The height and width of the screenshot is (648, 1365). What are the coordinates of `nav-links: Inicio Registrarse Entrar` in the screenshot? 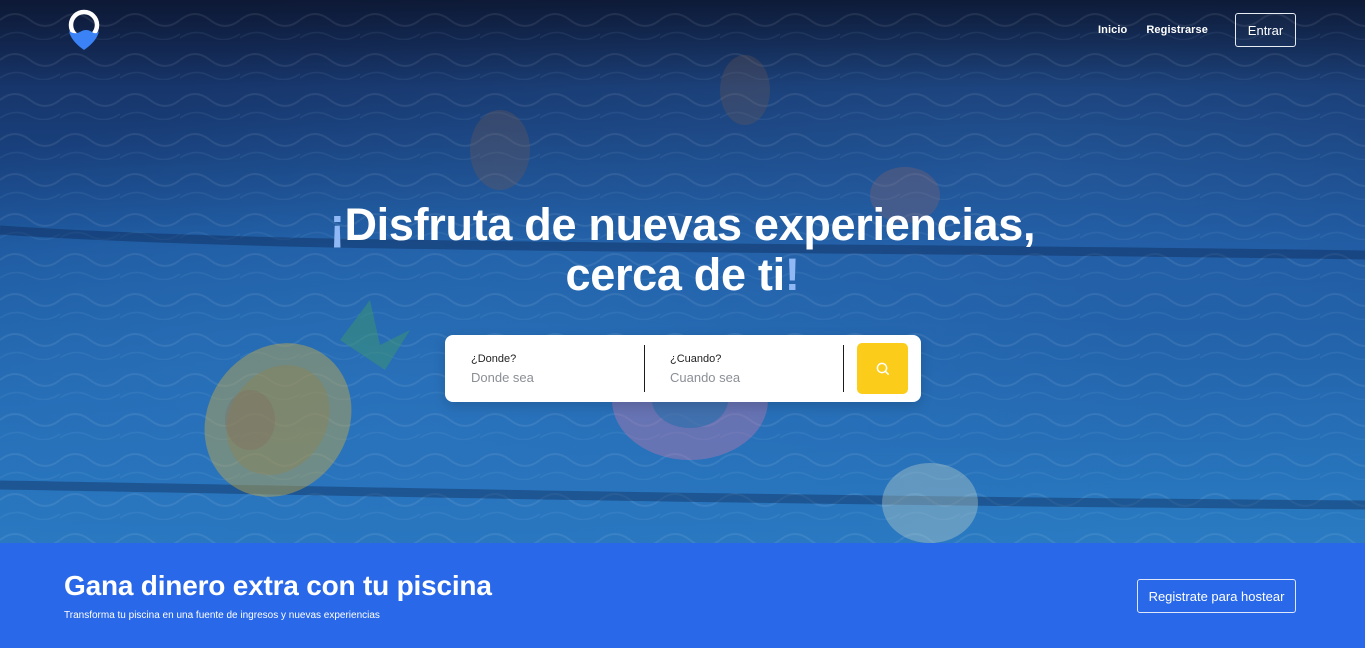 It's located at (1197, 30).